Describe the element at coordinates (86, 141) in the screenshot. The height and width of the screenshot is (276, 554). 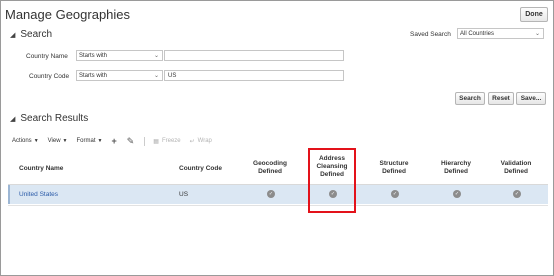
I see `format-label: Format` at that location.